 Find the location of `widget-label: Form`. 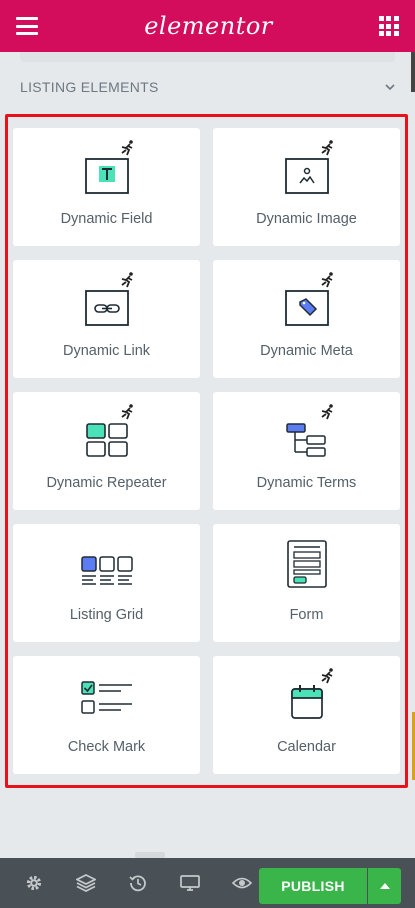

widget-label: Form is located at coordinates (306, 615).